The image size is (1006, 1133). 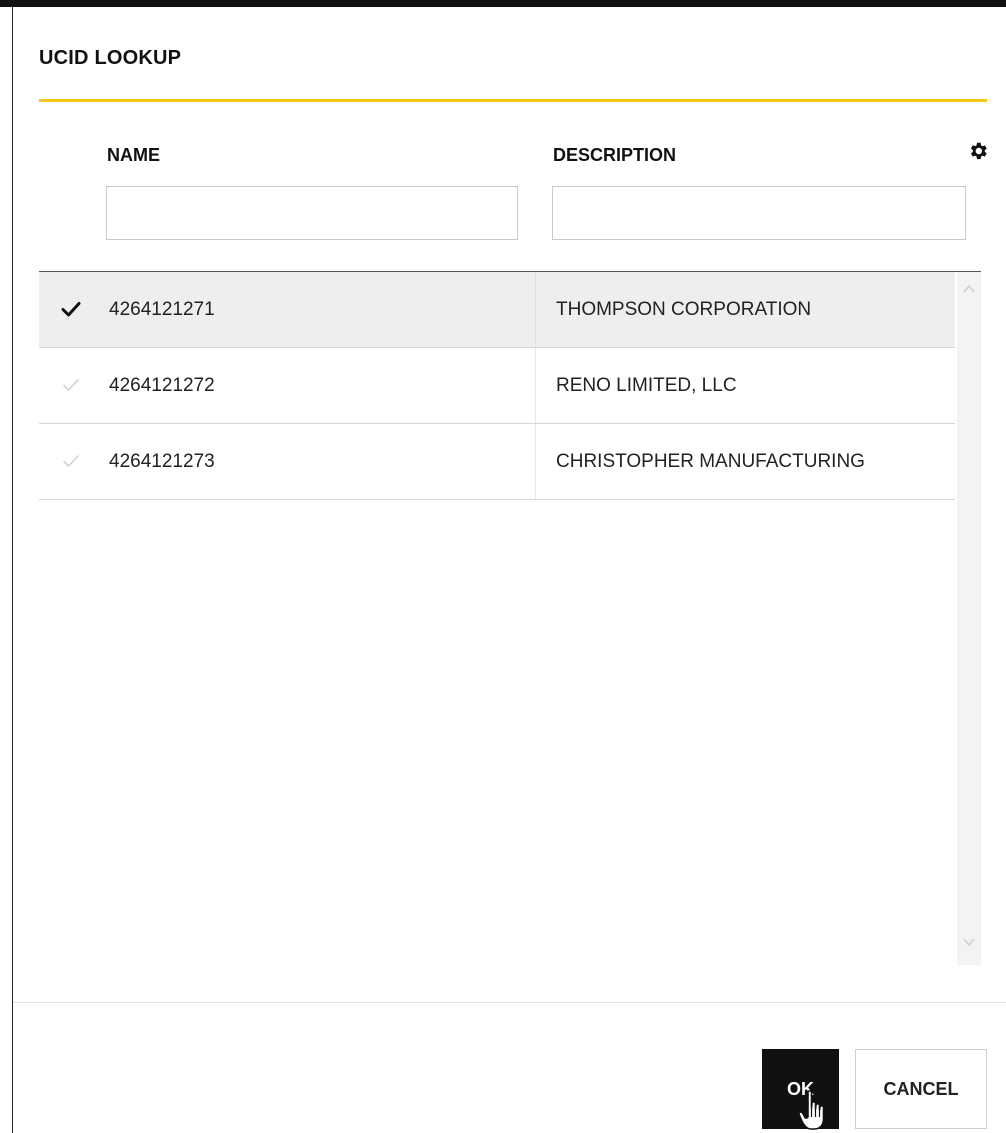 What do you see at coordinates (497, 462) in the screenshot?
I see `table-row: 4264121273 CHRISTOPHER MANUFACTURING` at bounding box center [497, 462].